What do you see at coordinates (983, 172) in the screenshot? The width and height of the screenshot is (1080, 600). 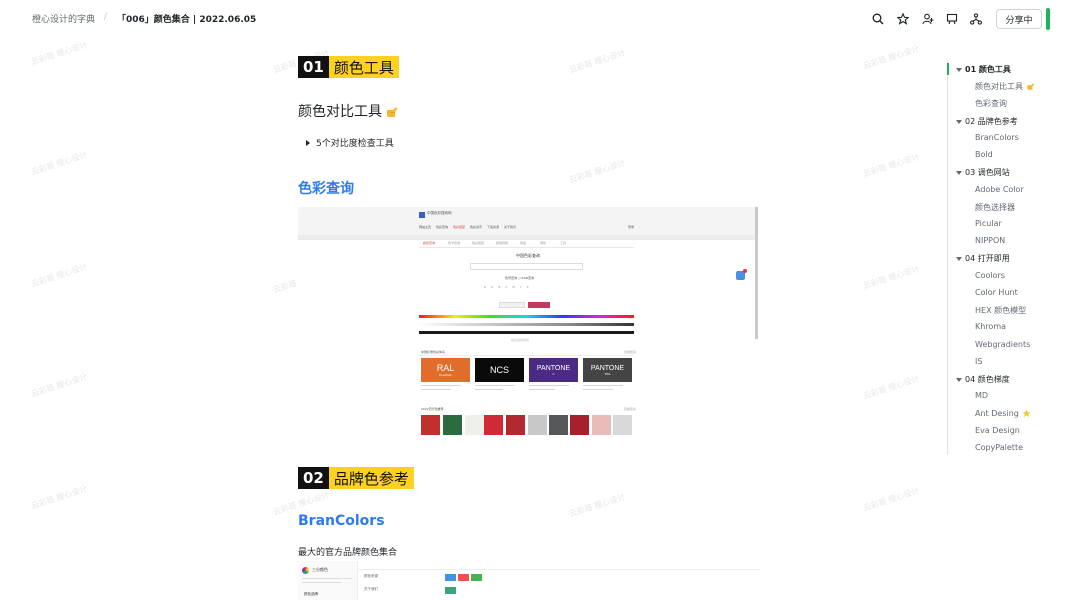 I see `toc-item: 03 调色网站` at bounding box center [983, 172].